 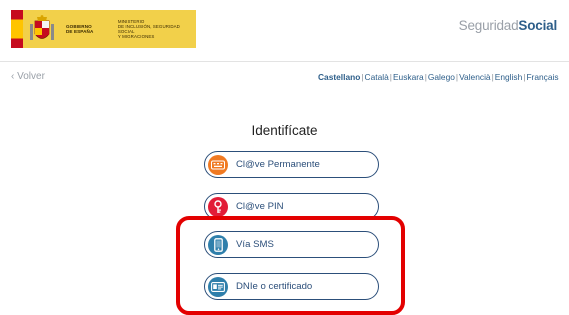 I want to click on clave-pin-button: Cl@ve PIN, so click(x=291, y=206).